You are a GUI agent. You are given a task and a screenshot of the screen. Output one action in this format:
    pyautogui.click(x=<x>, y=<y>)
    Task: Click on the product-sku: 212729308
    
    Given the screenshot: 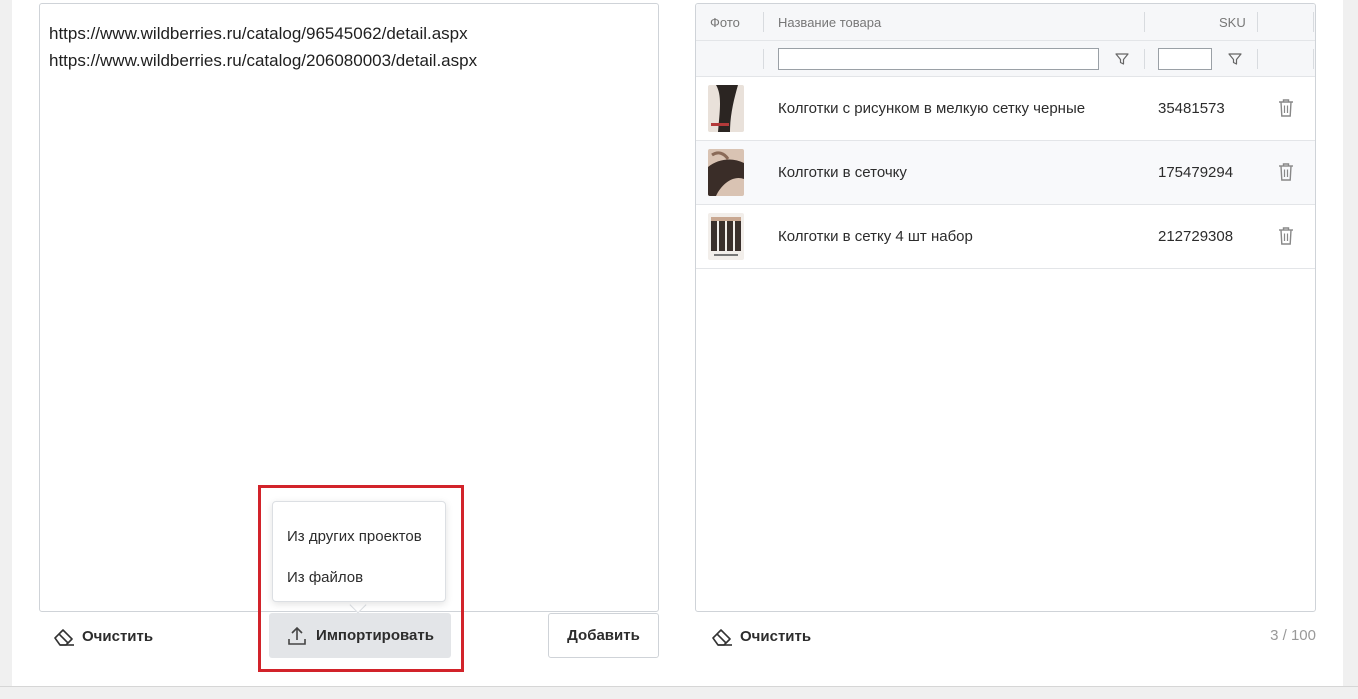 What is the action you would take?
    pyautogui.click(x=1196, y=236)
    